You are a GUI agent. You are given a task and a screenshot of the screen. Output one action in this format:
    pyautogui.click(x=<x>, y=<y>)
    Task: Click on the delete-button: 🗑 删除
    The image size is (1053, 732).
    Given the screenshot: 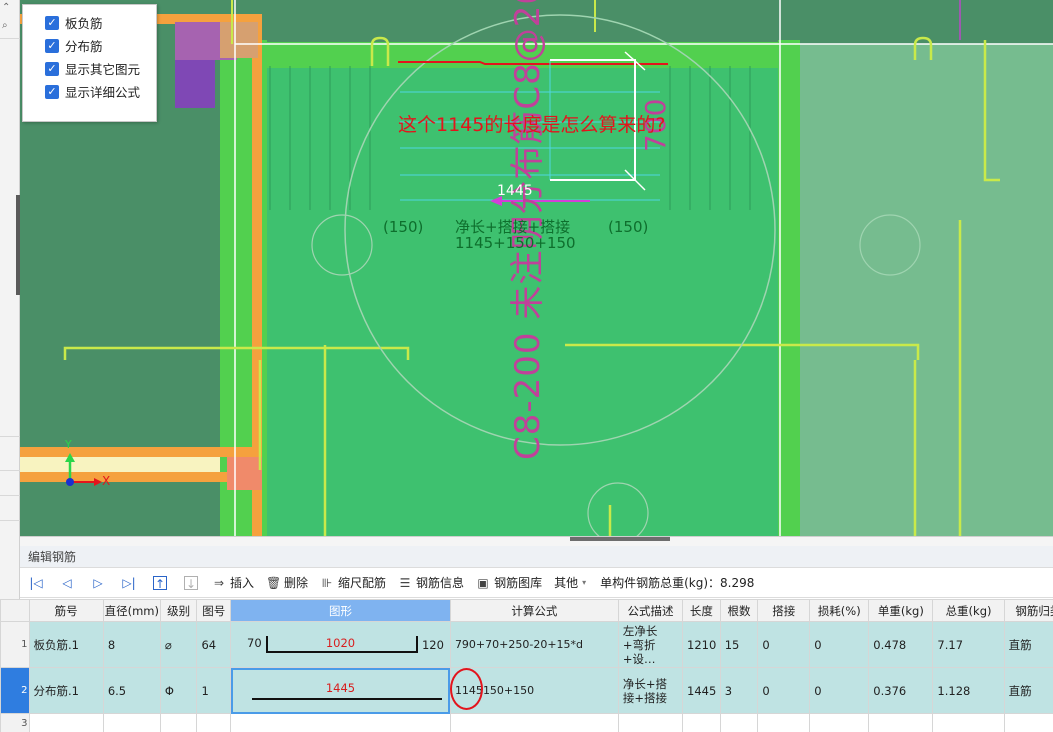 What is the action you would take?
    pyautogui.click(x=287, y=582)
    